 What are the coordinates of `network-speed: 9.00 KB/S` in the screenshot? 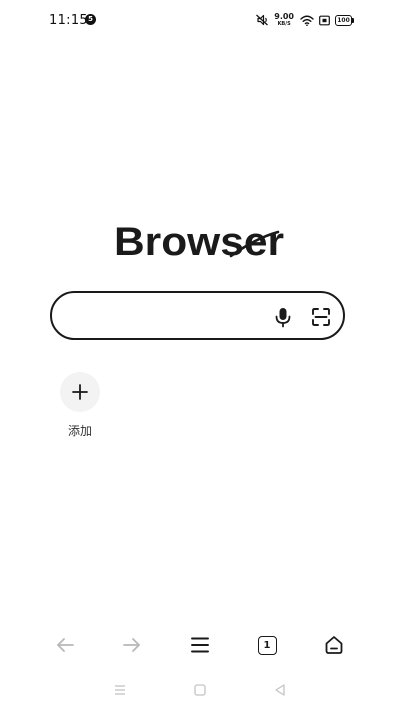 It's located at (284, 20).